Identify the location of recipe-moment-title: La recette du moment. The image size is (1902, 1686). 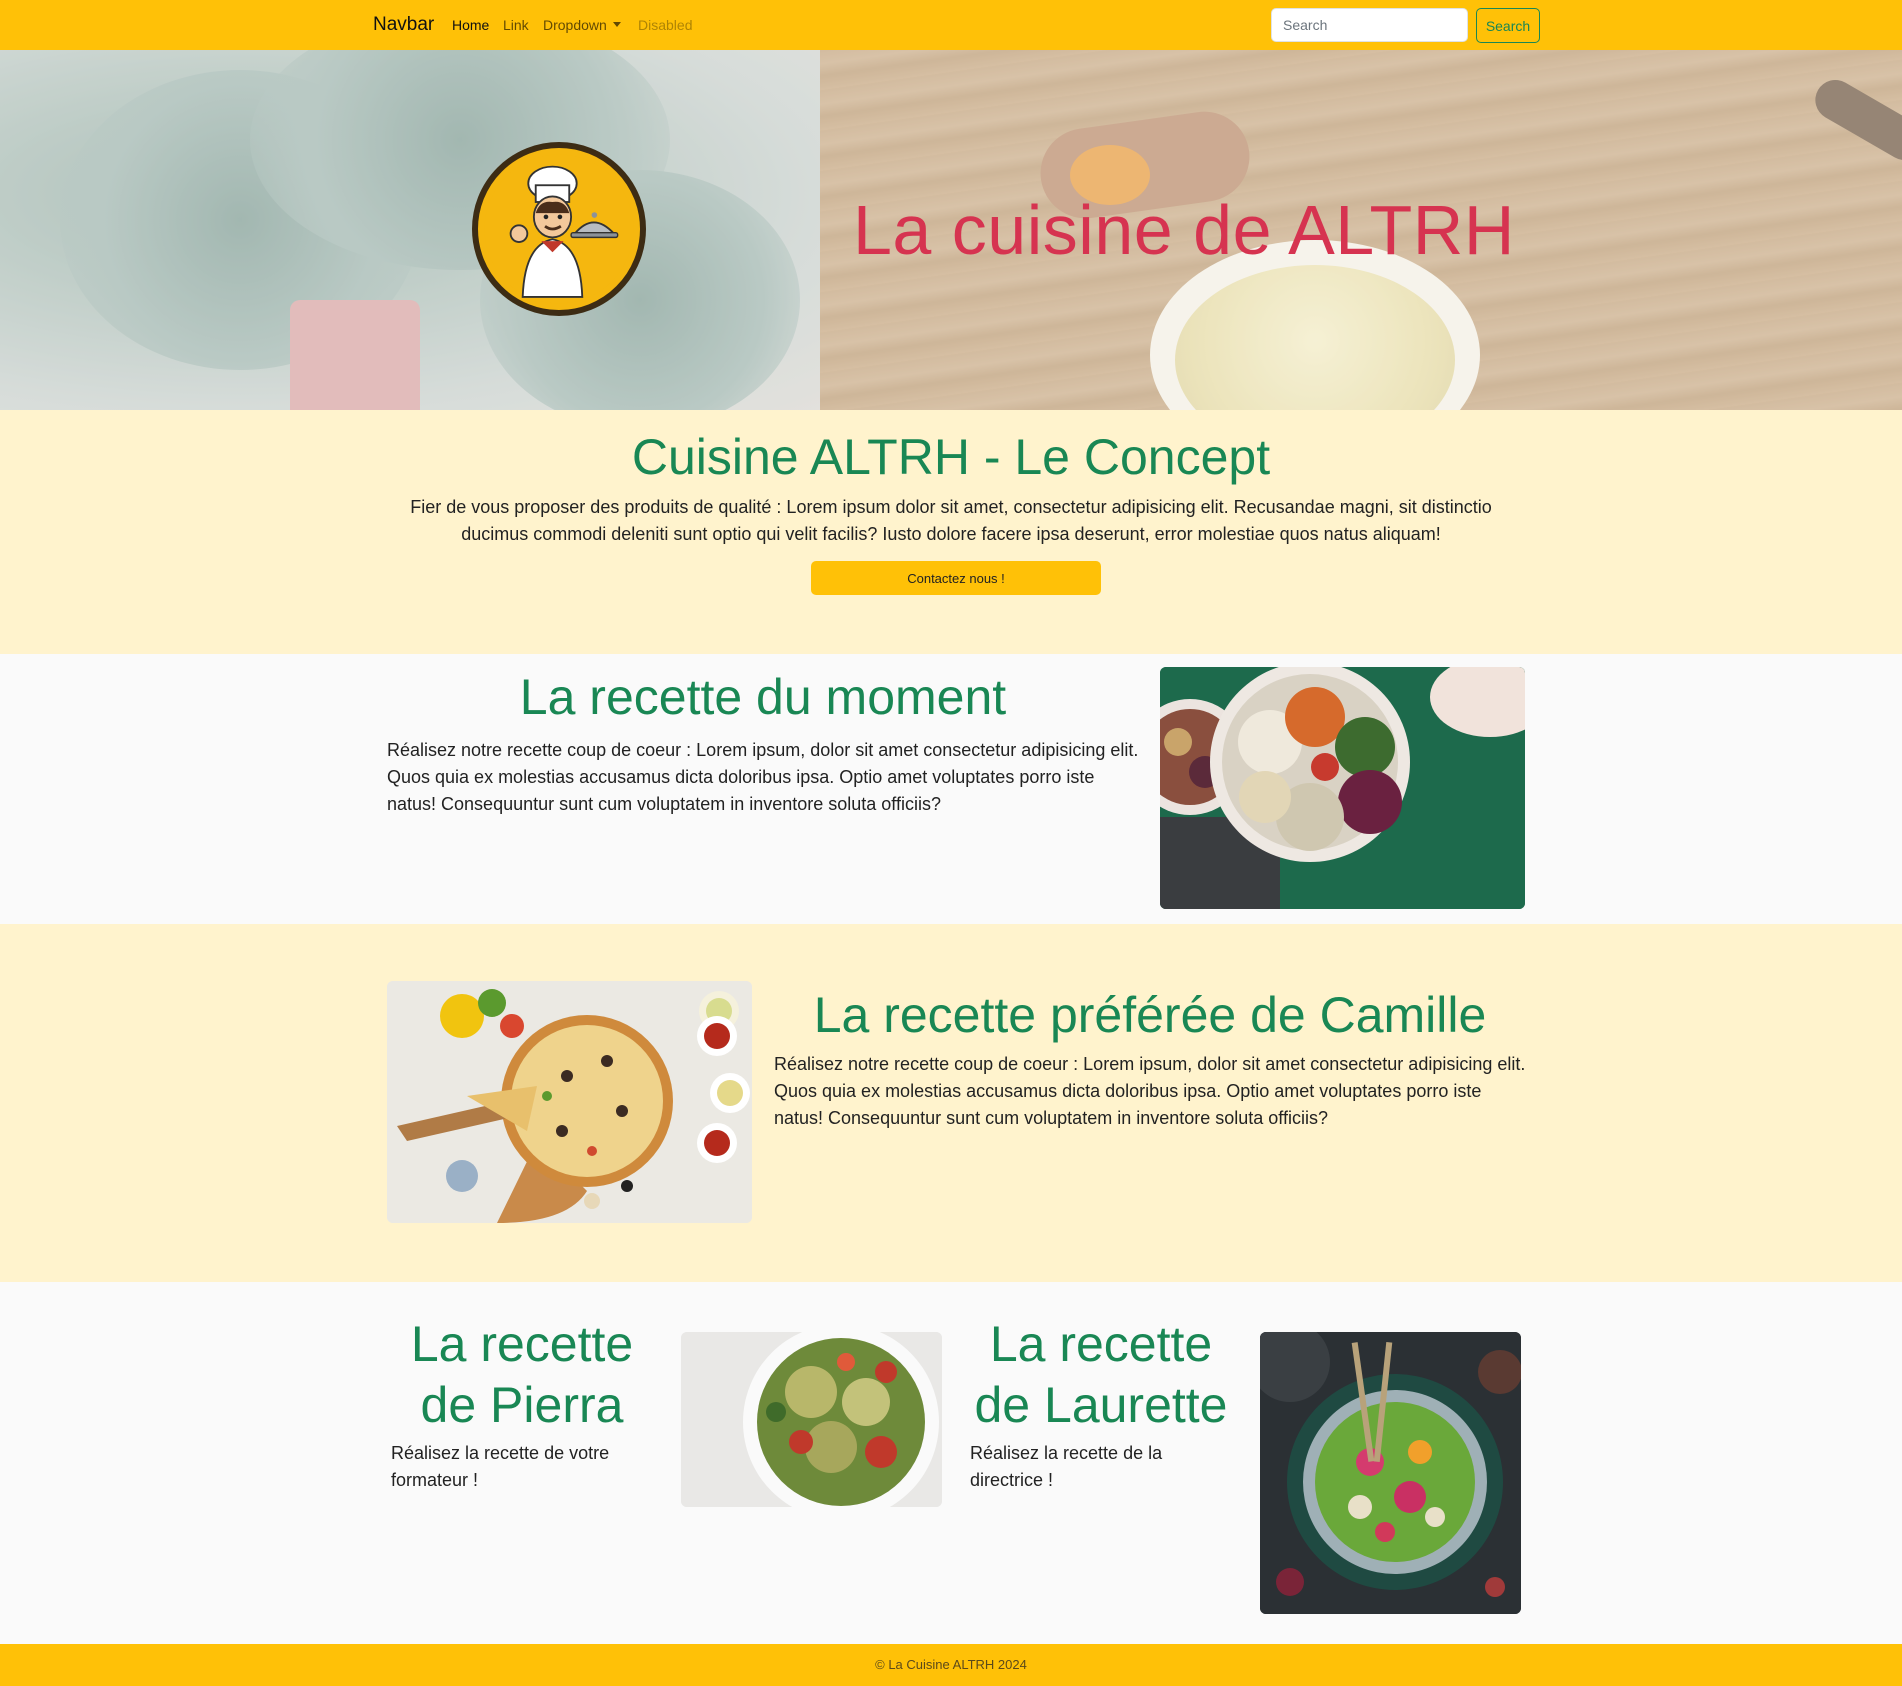
(763, 697).